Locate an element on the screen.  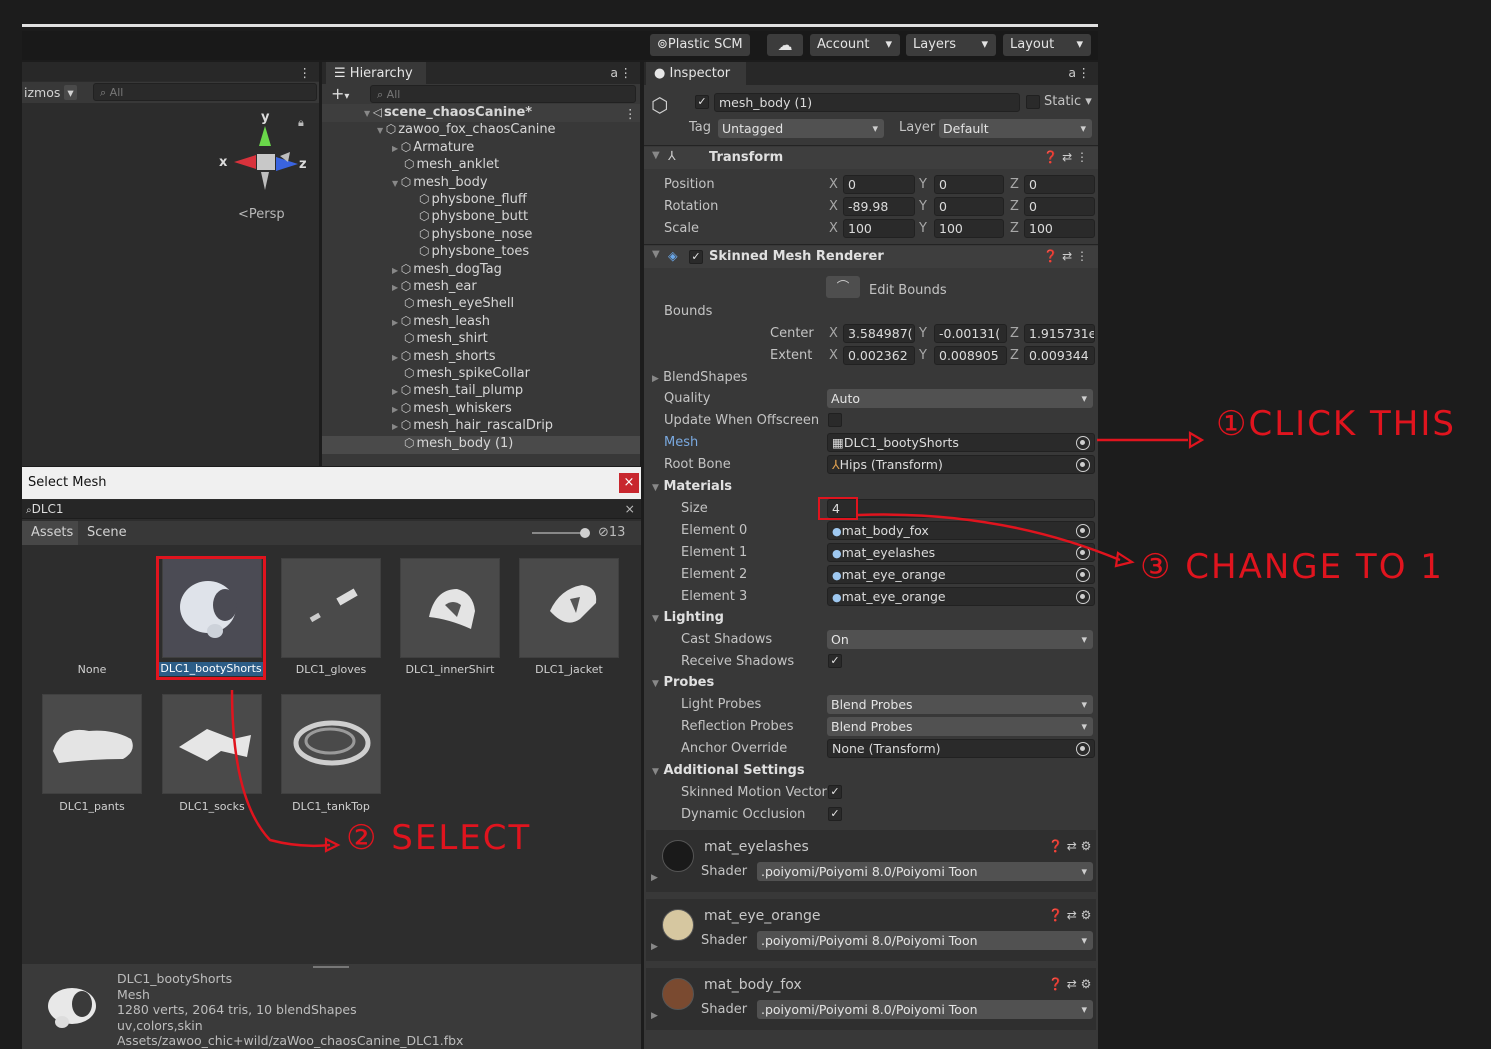
annotation-step1: ①CLICK THIS is located at coordinates (1336, 424).